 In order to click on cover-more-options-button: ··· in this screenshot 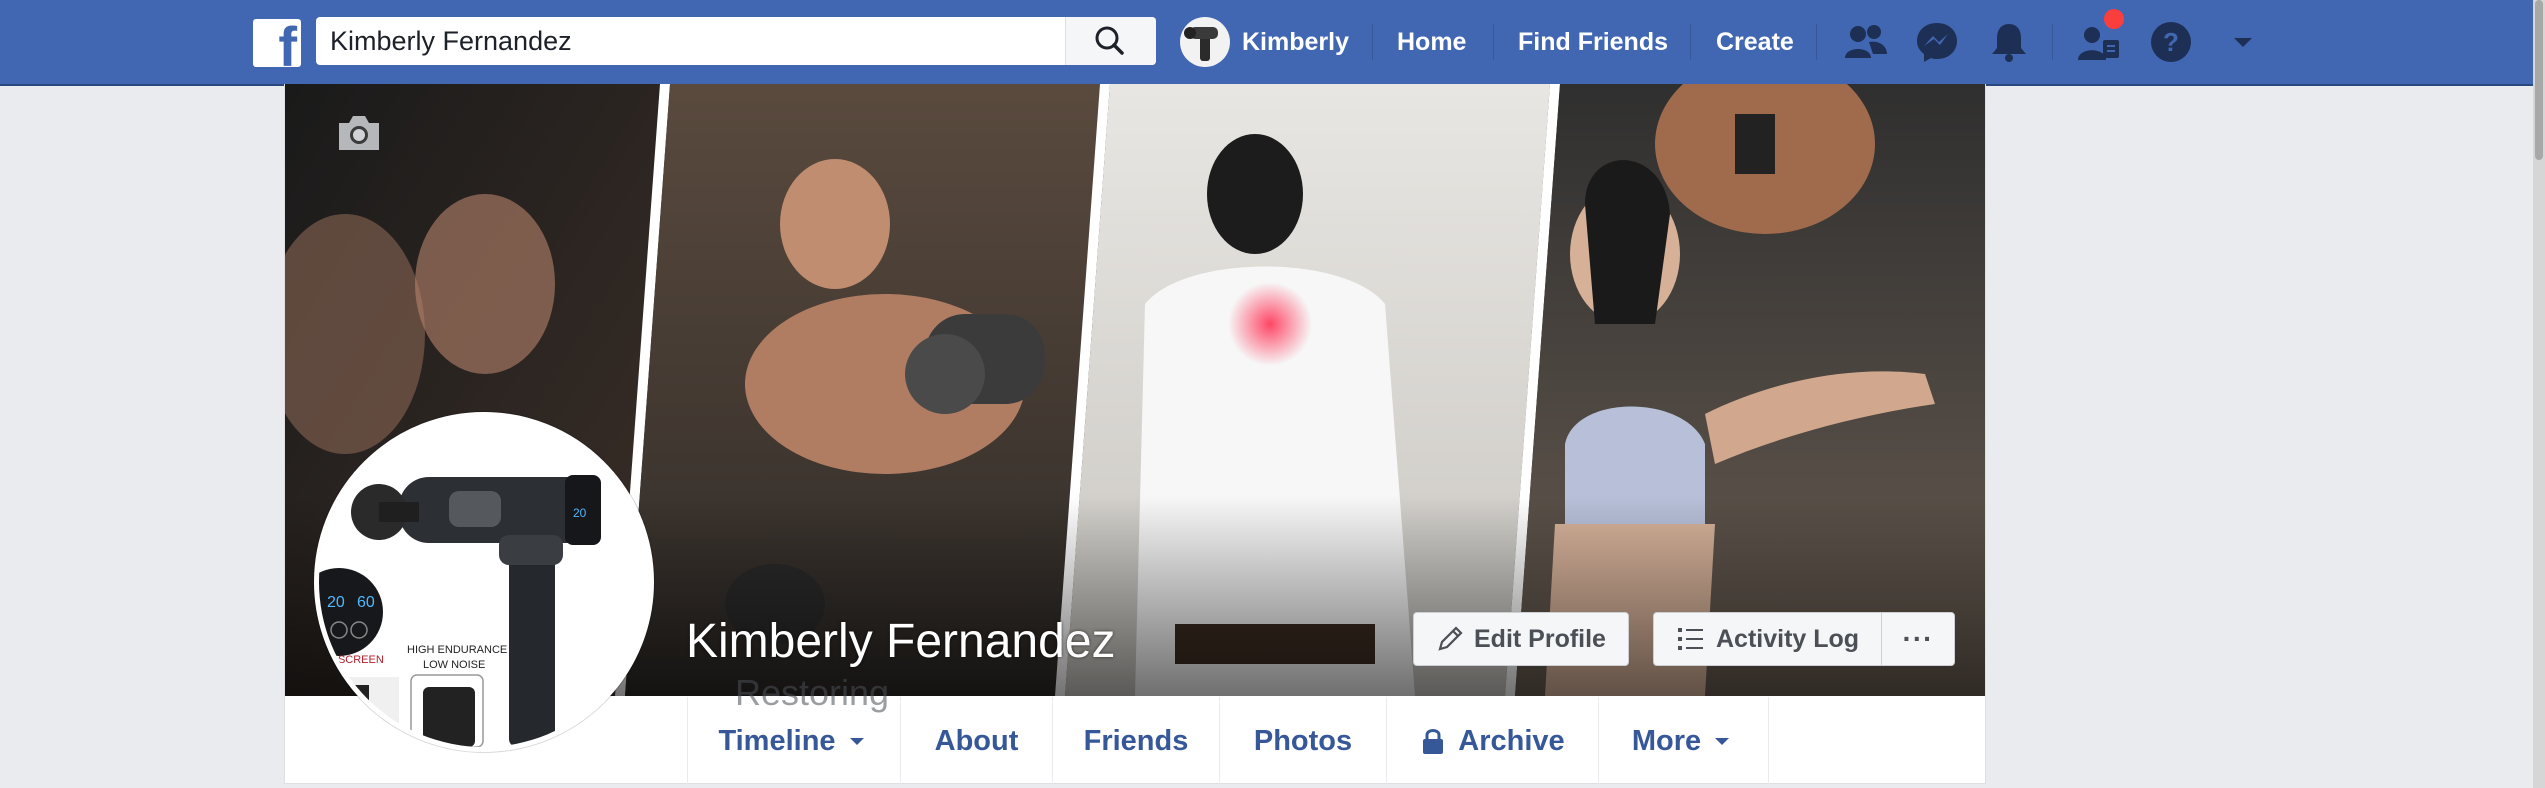, I will do `click(1918, 639)`.